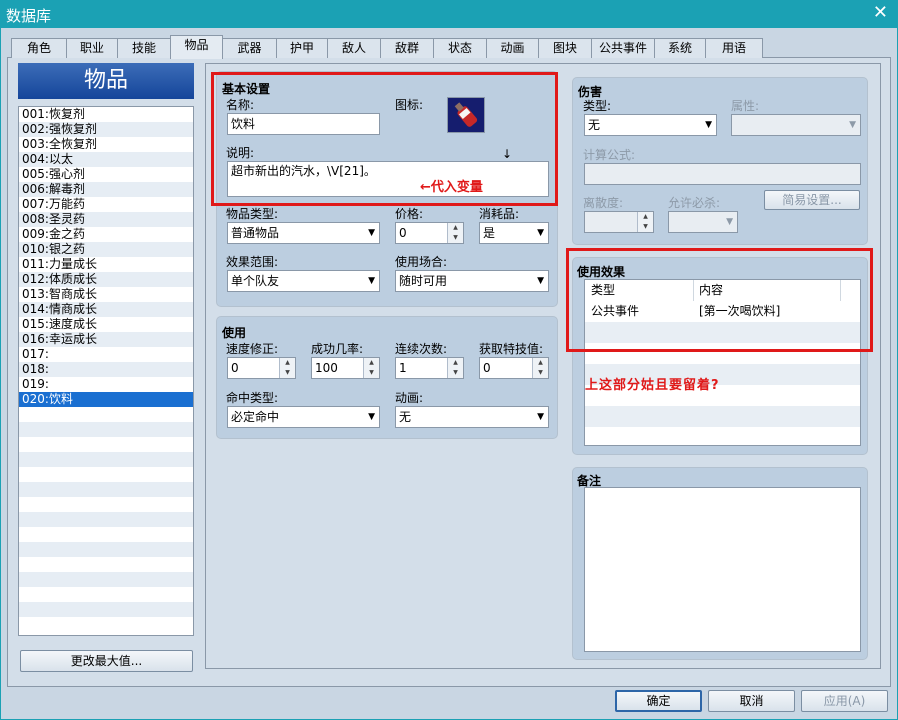 The width and height of the screenshot is (898, 720). Describe the element at coordinates (472, 417) in the screenshot. I see `animation-select: 无 ▼` at that location.